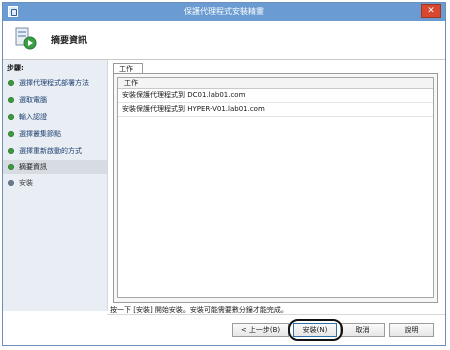 The width and height of the screenshot is (450, 350). Describe the element at coordinates (40, 134) in the screenshot. I see `step-label: 選擇叢集節點` at that location.